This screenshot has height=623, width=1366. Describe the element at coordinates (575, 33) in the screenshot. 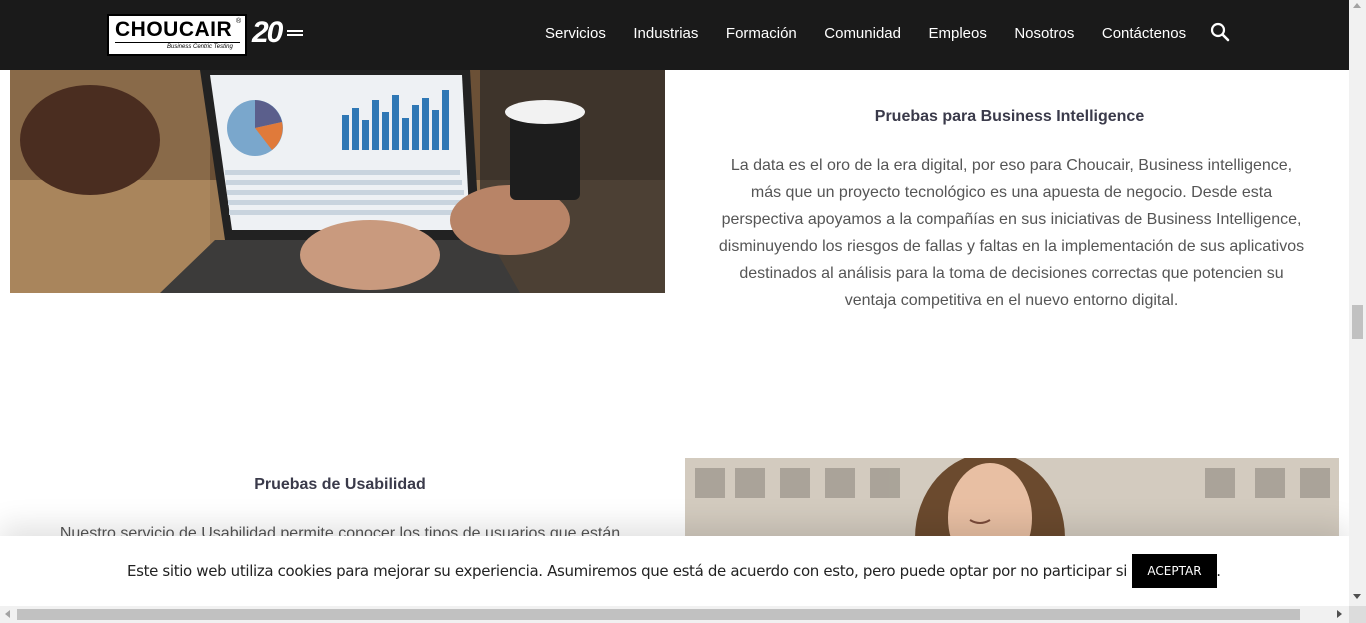

I see `nav-servicios: Servicios` at that location.